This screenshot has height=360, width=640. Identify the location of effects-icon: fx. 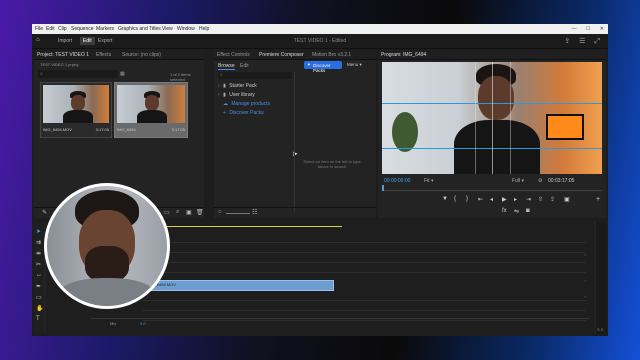
(504, 211).